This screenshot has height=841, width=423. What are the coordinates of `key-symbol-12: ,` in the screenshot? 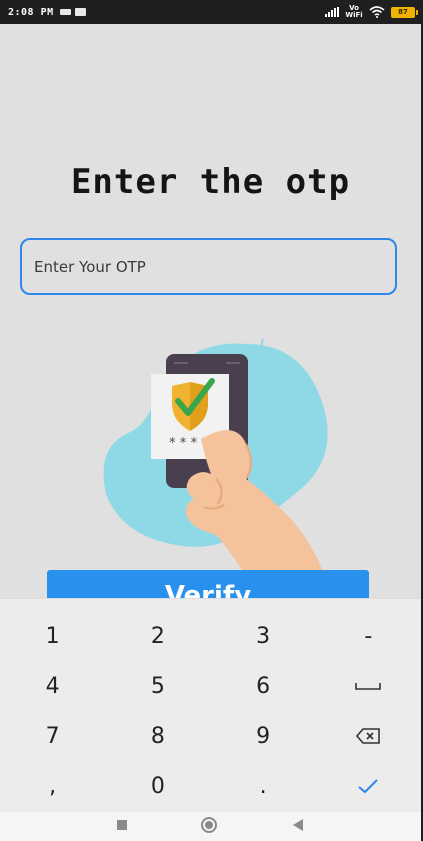 It's located at (52, 786).